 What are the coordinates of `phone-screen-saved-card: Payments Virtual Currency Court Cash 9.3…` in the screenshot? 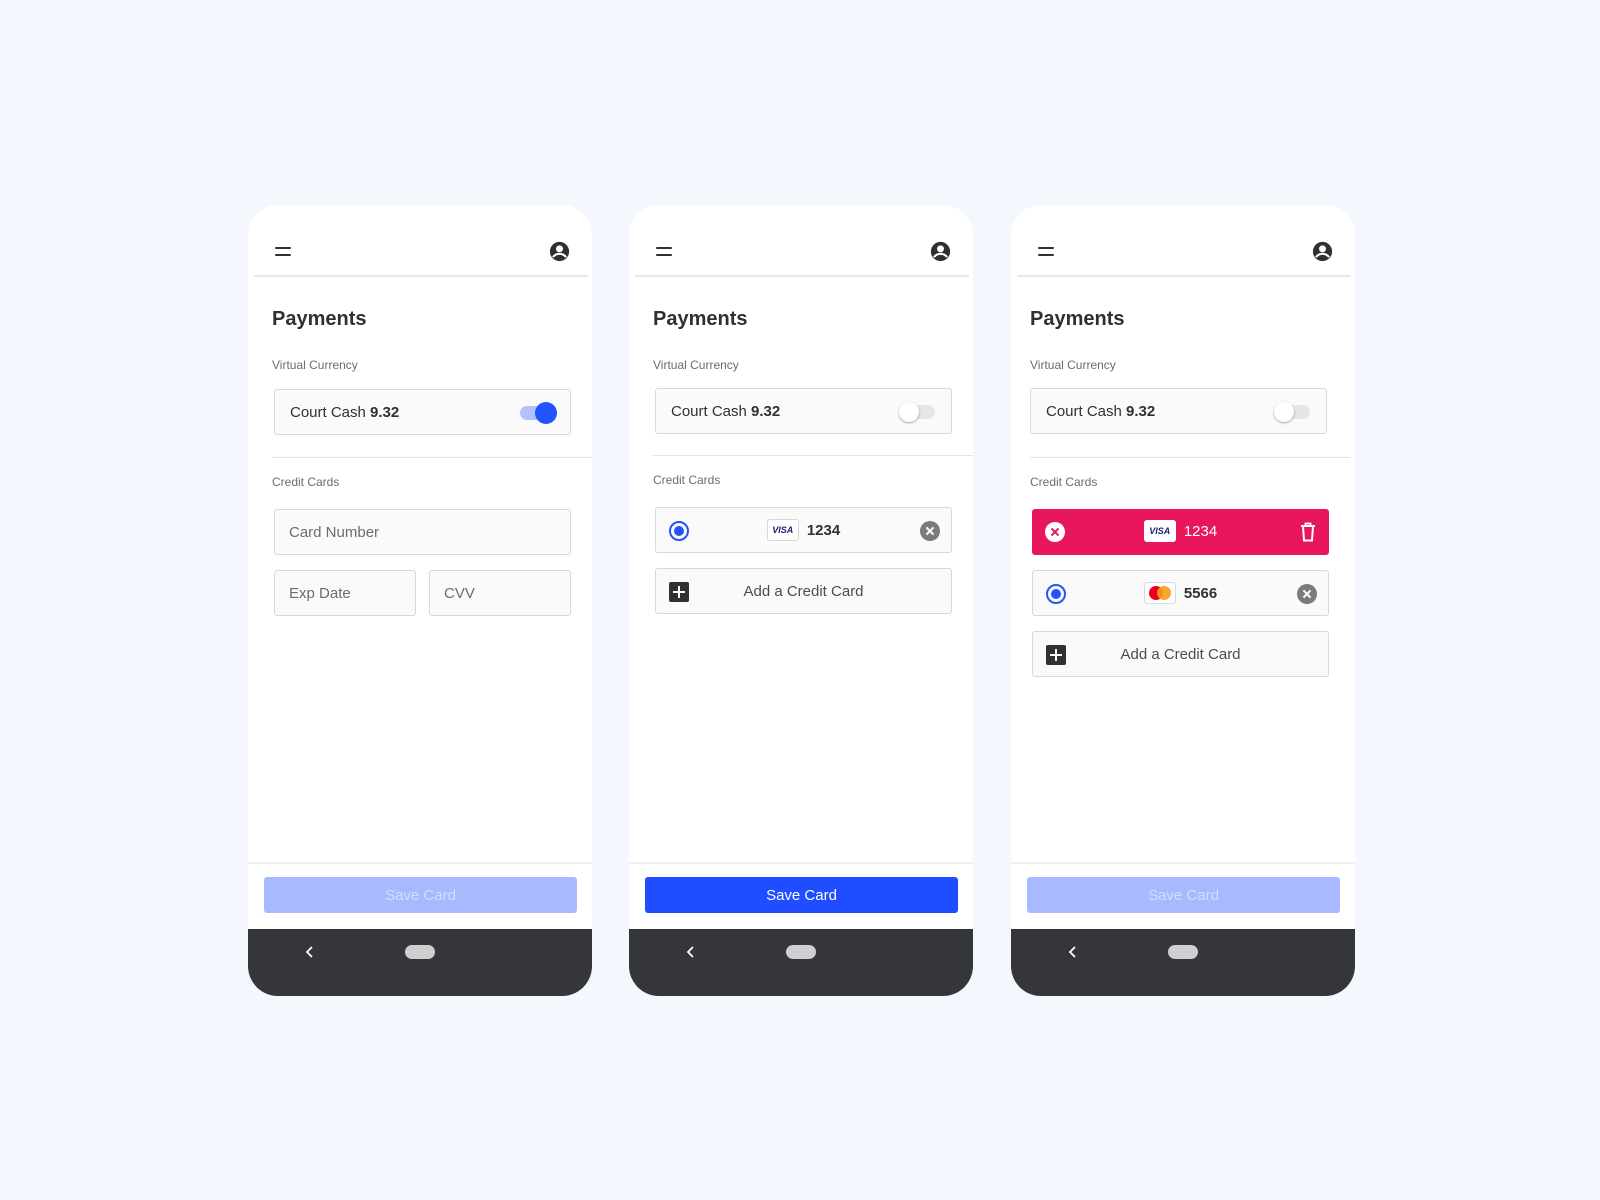 It's located at (801, 600).